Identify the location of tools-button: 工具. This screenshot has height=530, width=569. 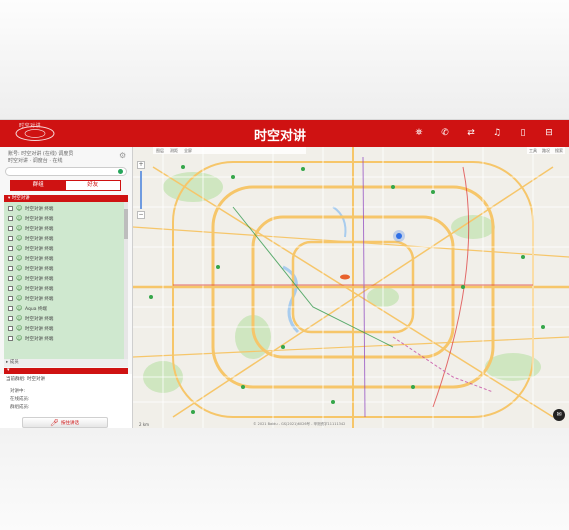
(533, 151).